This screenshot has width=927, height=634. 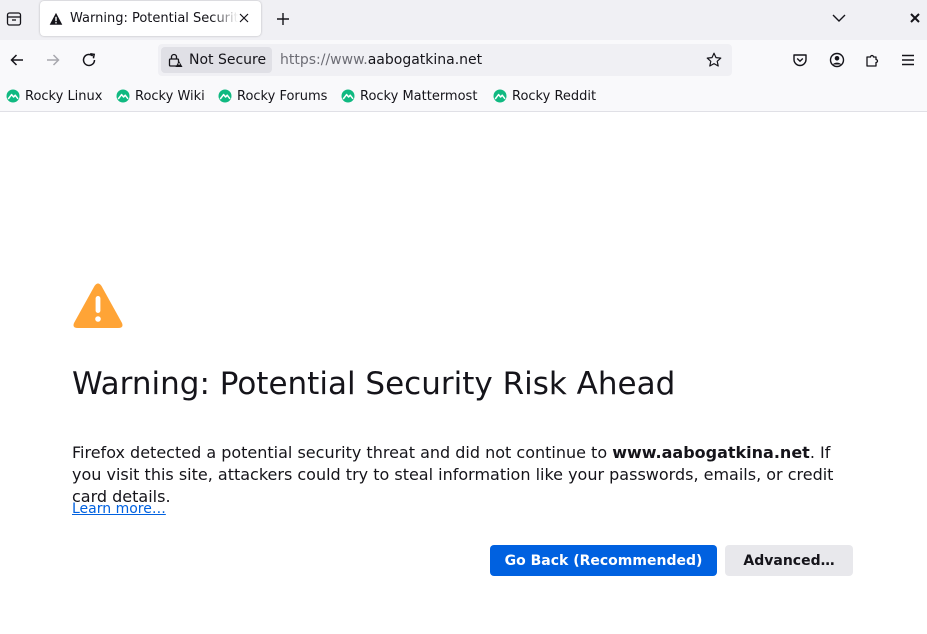 I want to click on url-prefix: https://www., so click(x=324, y=60).